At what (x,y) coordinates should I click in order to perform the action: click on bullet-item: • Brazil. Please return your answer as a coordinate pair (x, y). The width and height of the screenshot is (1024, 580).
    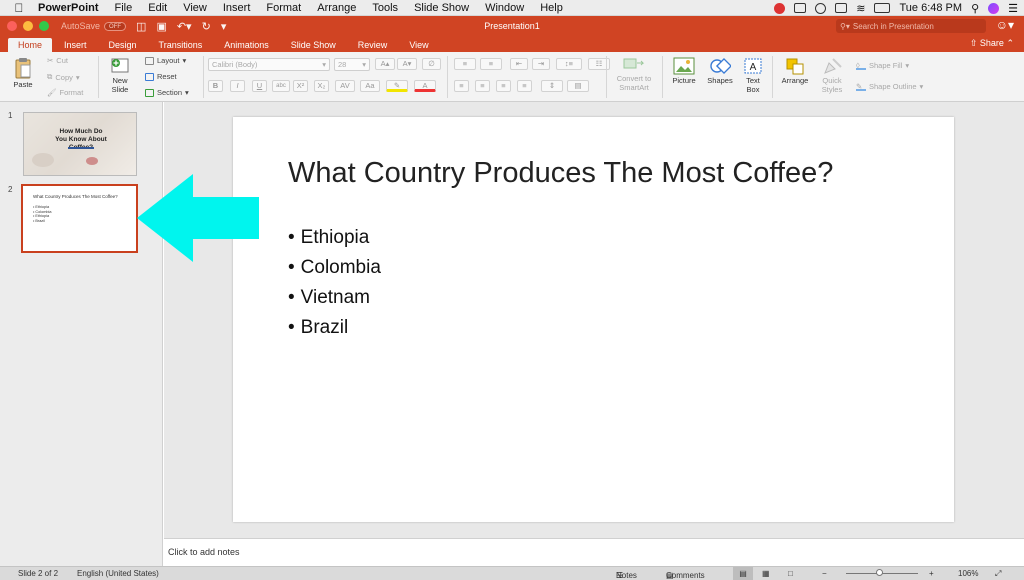
    Looking at the image, I should click on (318, 328).